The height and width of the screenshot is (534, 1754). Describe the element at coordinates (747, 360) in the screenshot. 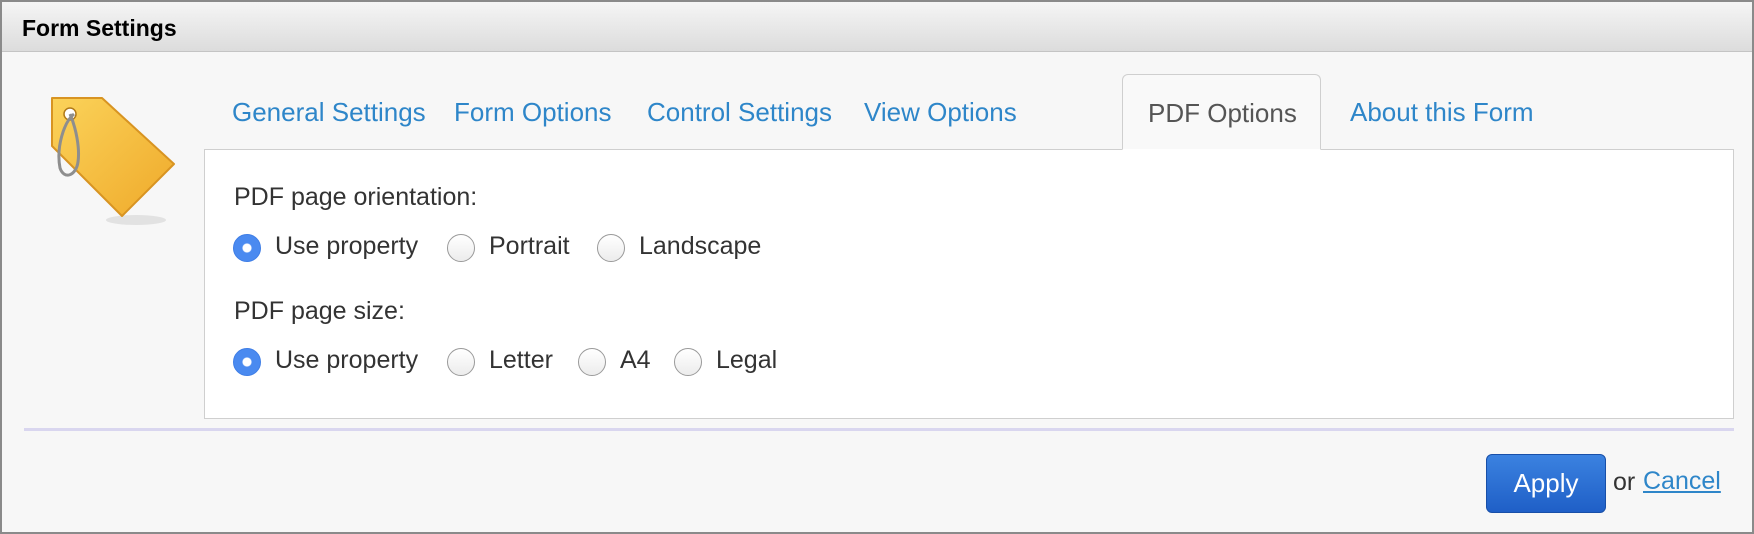

I see `size-legal-label: Legal` at that location.